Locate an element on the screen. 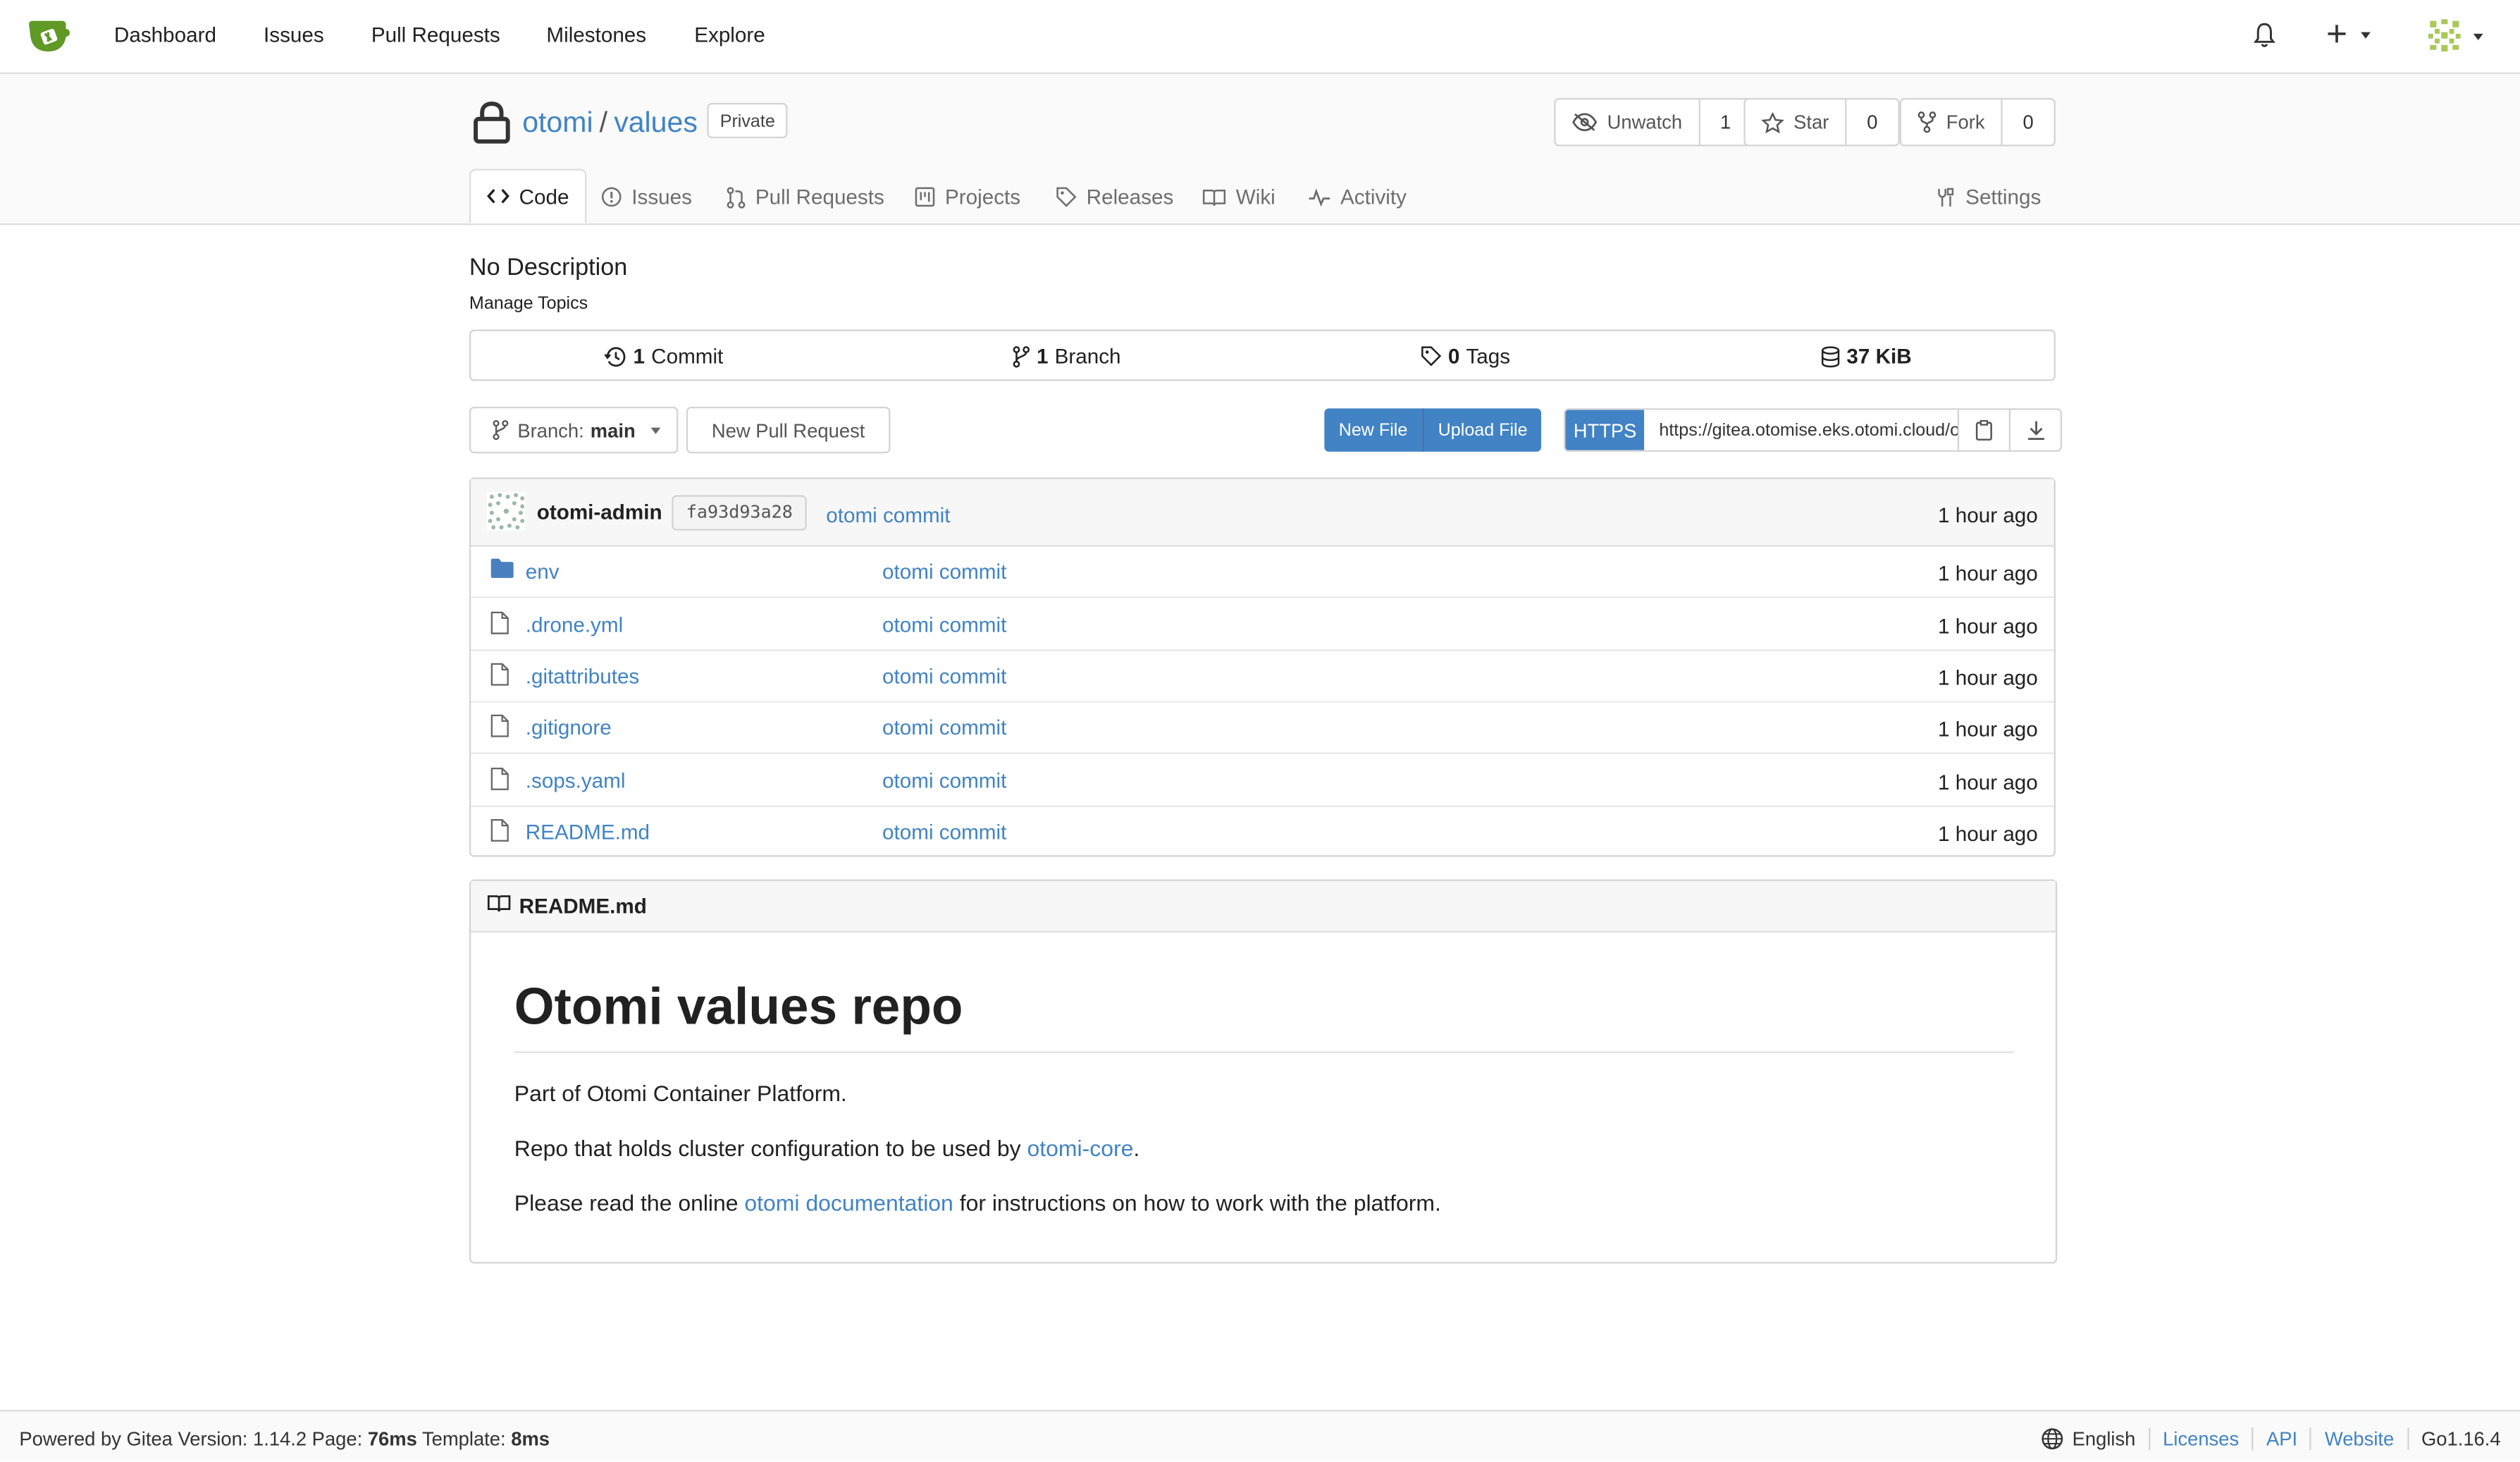  branches-stat: 1 Branch is located at coordinates (1067, 356).